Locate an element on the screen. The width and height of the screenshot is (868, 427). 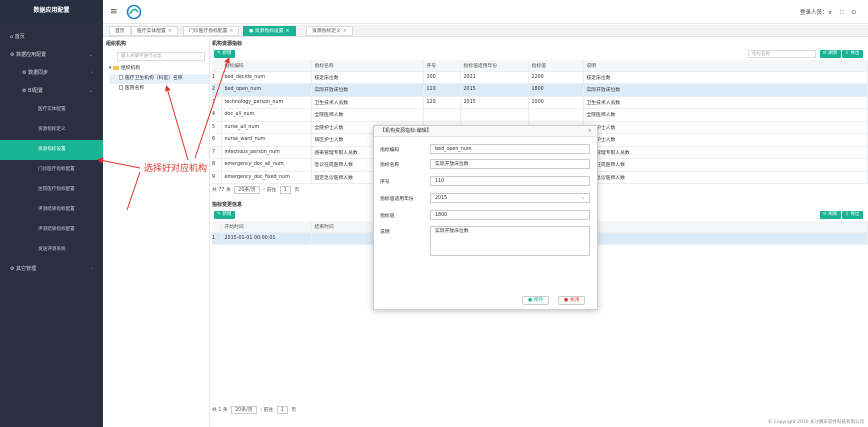
annotation-arrows is located at coordinates (163, 134).